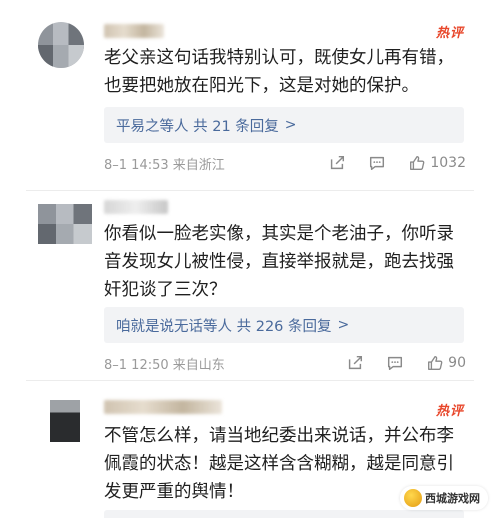 This screenshot has width=500, height=518. What do you see at coordinates (448, 163) in the screenshot?
I see `like-count: 1032` at bounding box center [448, 163].